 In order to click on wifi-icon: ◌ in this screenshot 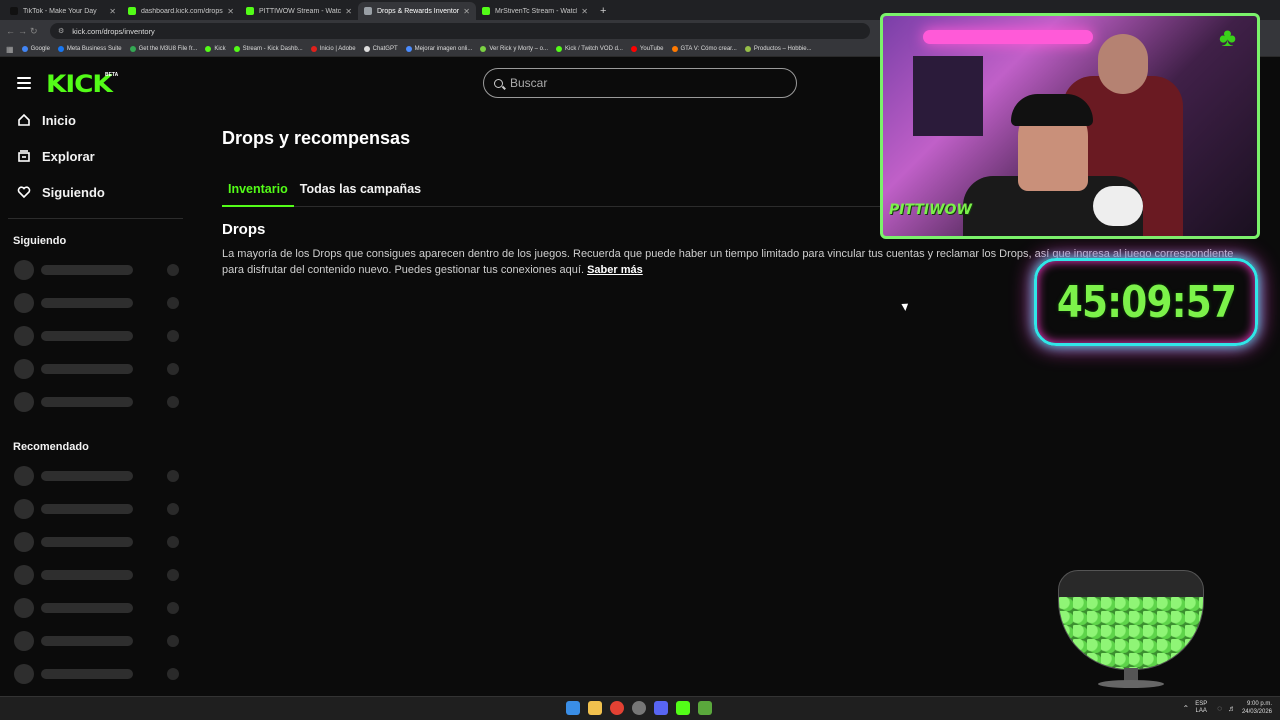, I will do `click(1219, 708)`.